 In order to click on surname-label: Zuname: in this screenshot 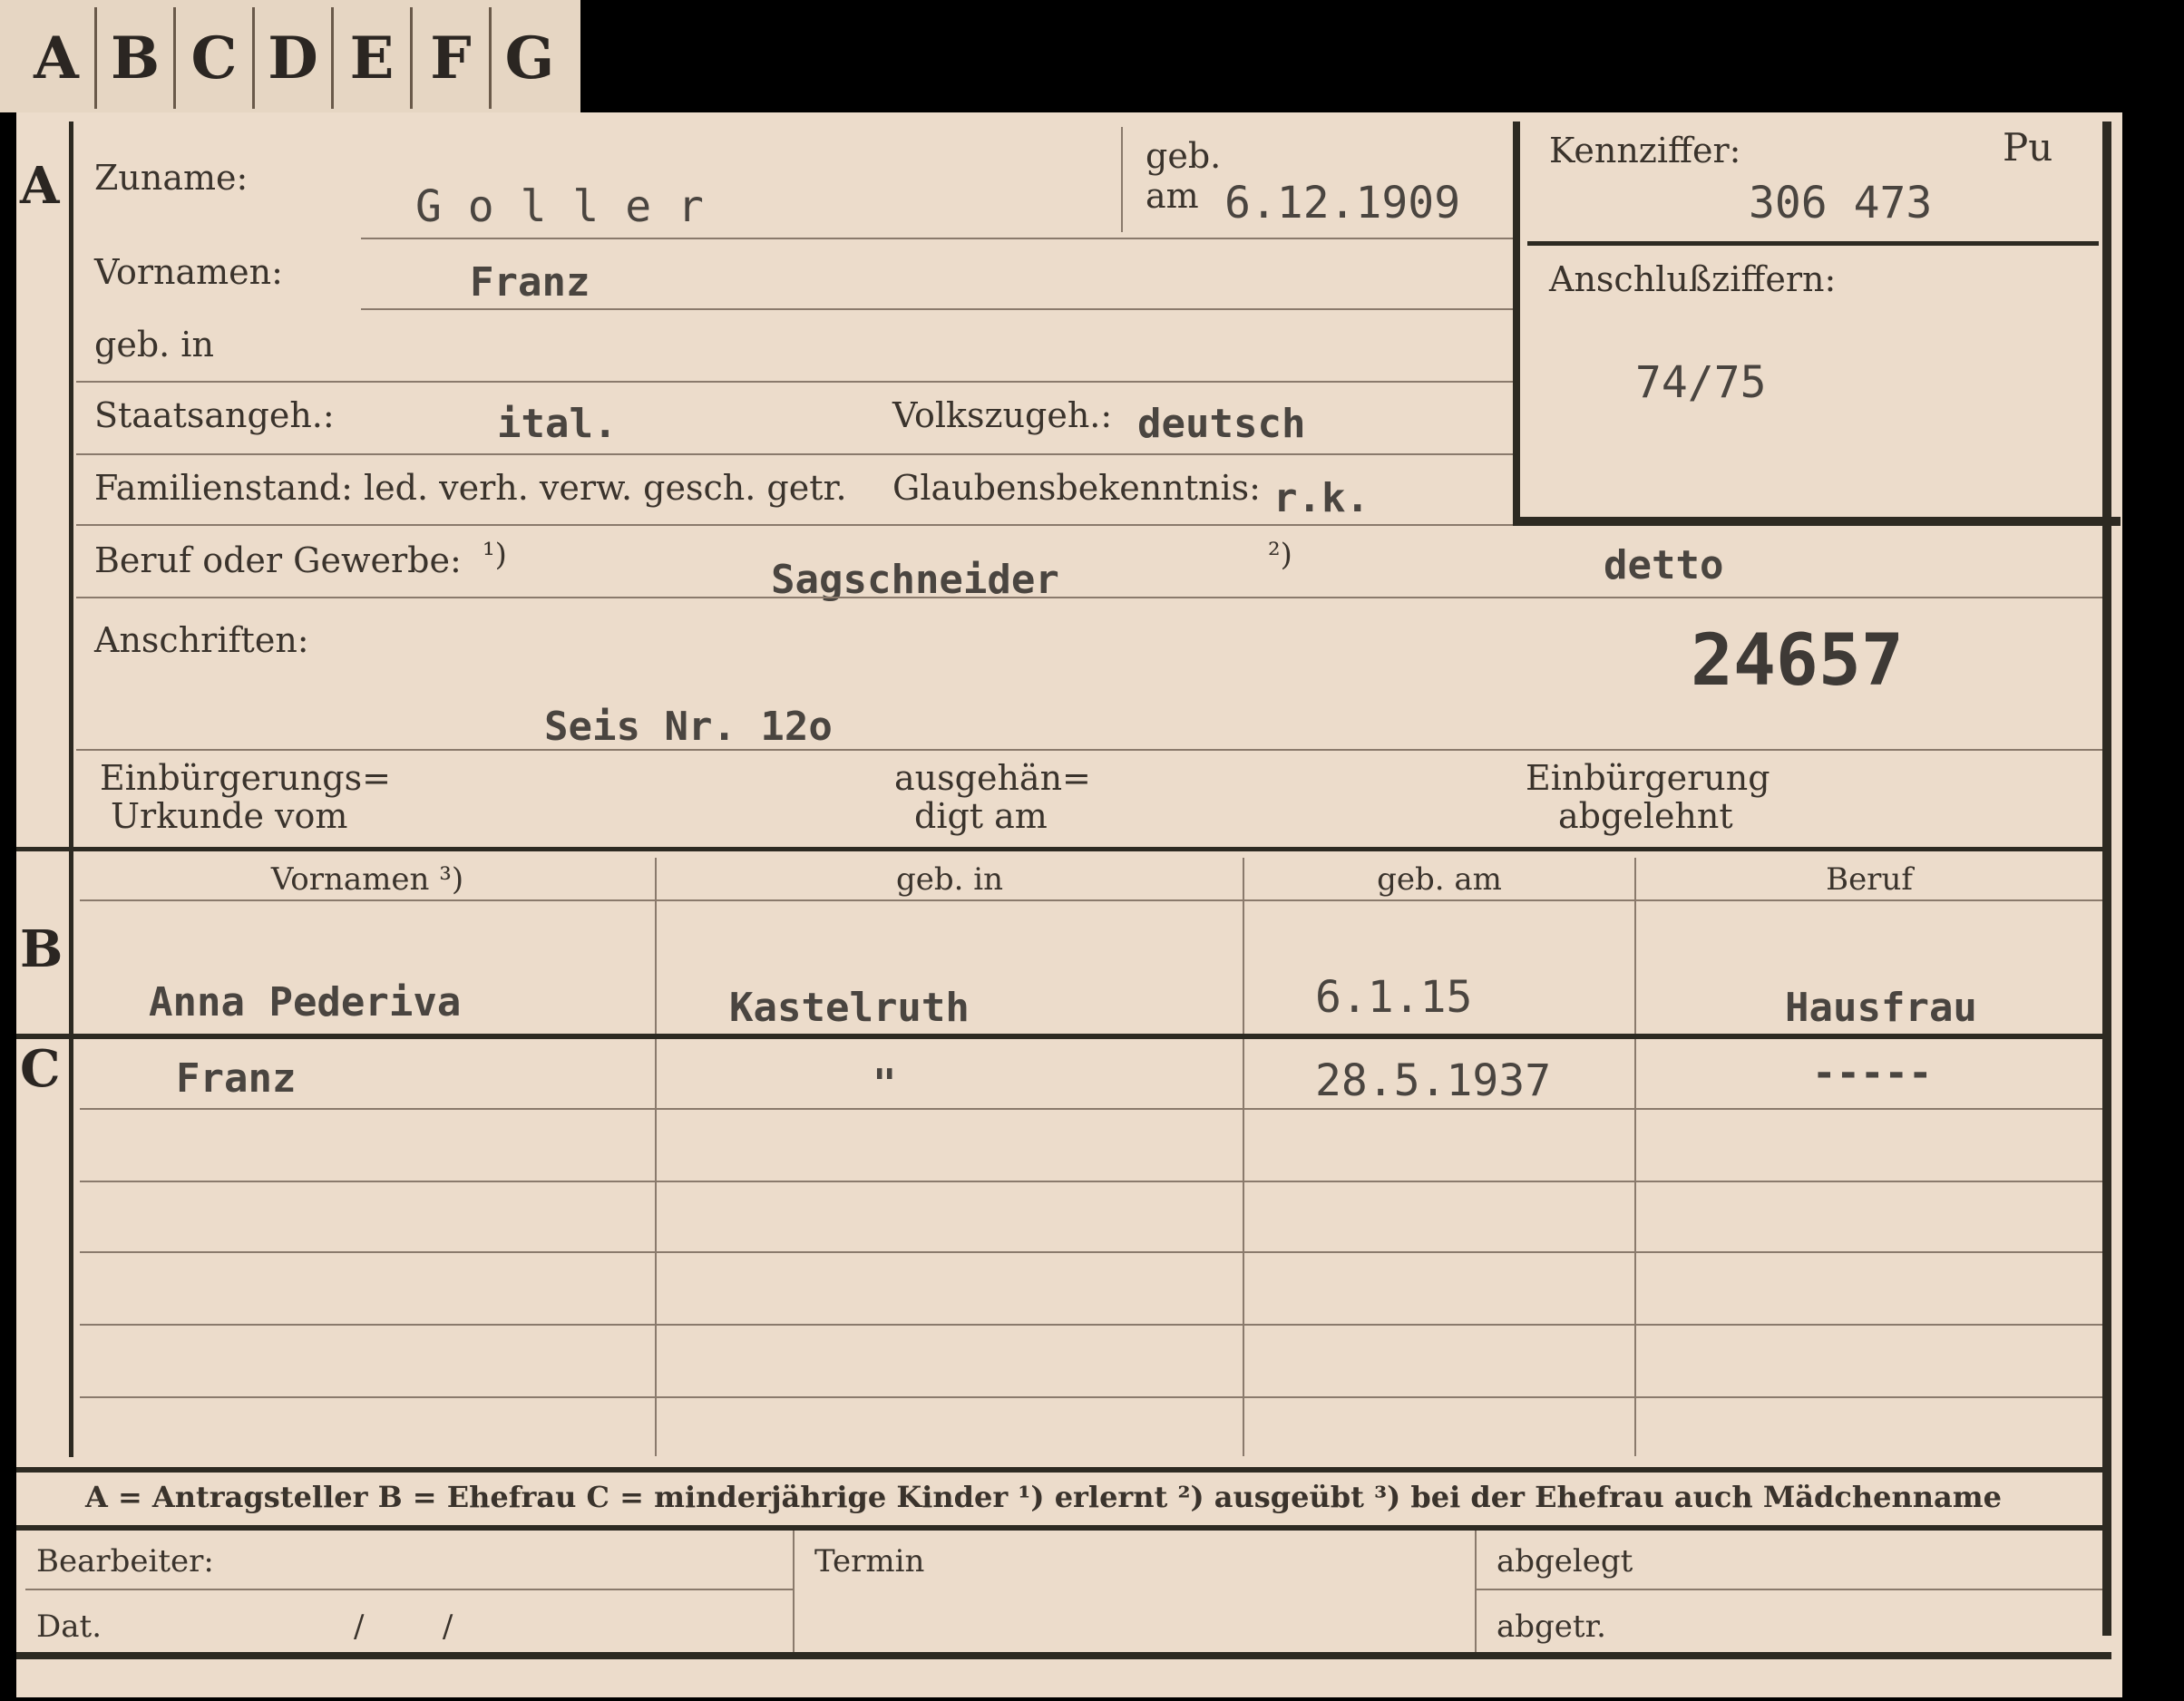, I will do `click(171, 178)`.